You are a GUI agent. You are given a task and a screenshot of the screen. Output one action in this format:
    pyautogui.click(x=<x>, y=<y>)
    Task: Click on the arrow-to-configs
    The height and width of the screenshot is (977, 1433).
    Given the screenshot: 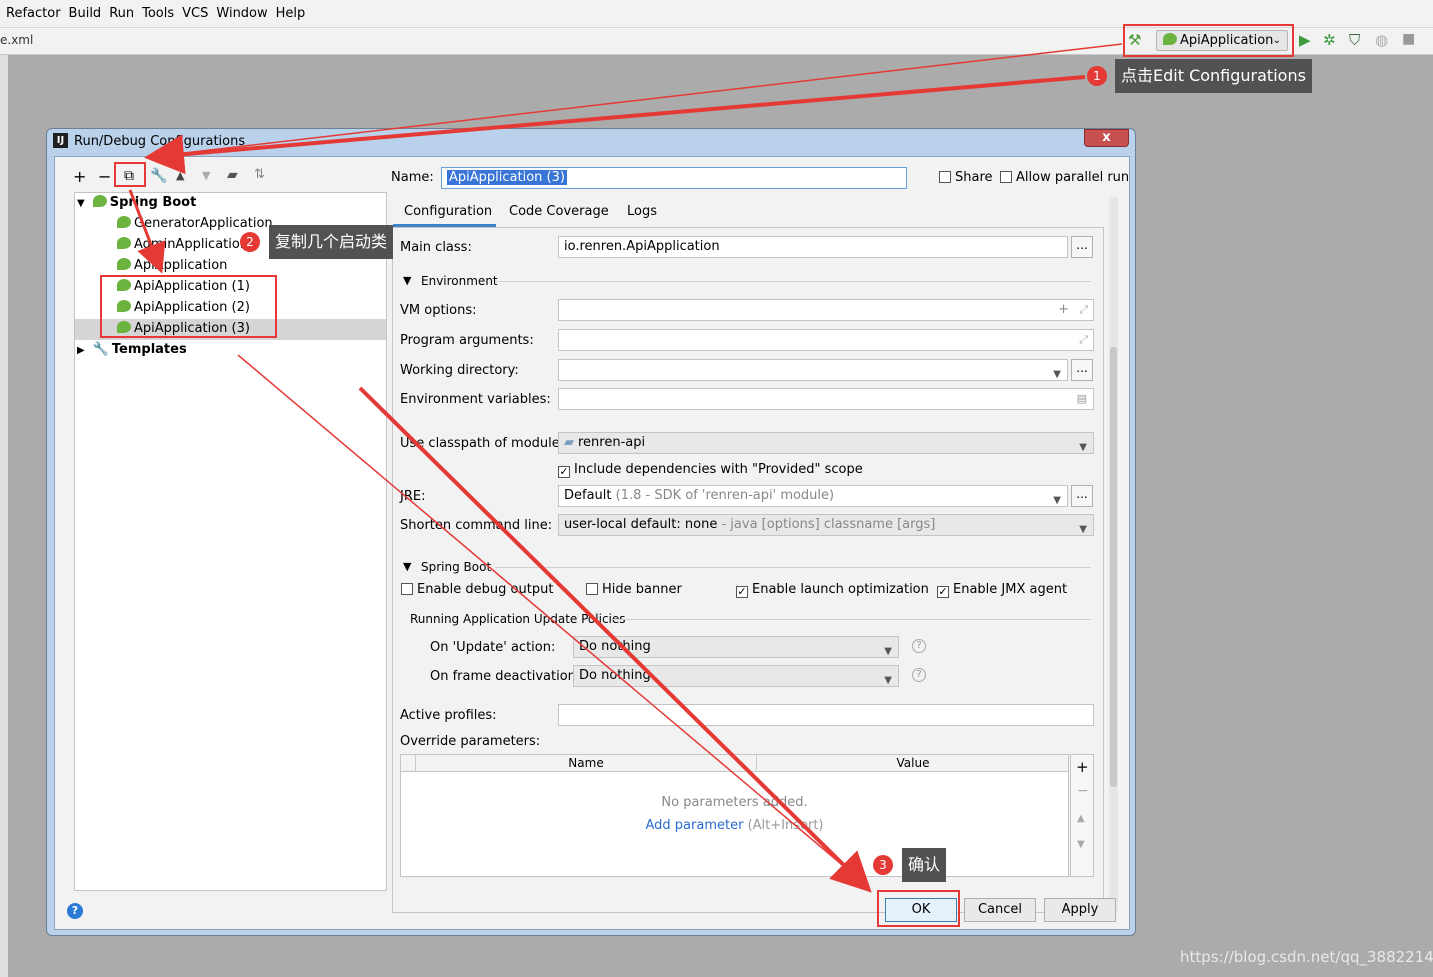 What is the action you would take?
    pyautogui.click(x=147, y=231)
    